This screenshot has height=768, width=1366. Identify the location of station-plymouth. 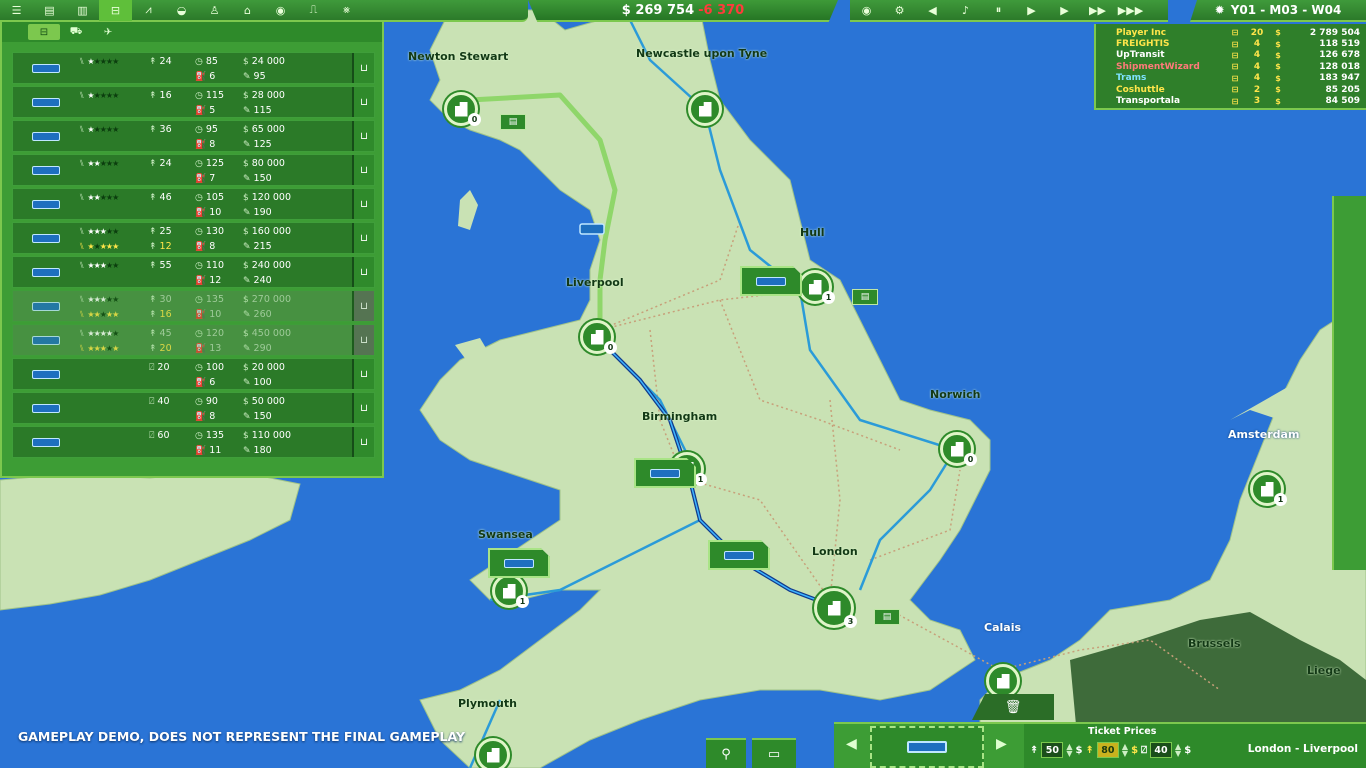
(493, 753).